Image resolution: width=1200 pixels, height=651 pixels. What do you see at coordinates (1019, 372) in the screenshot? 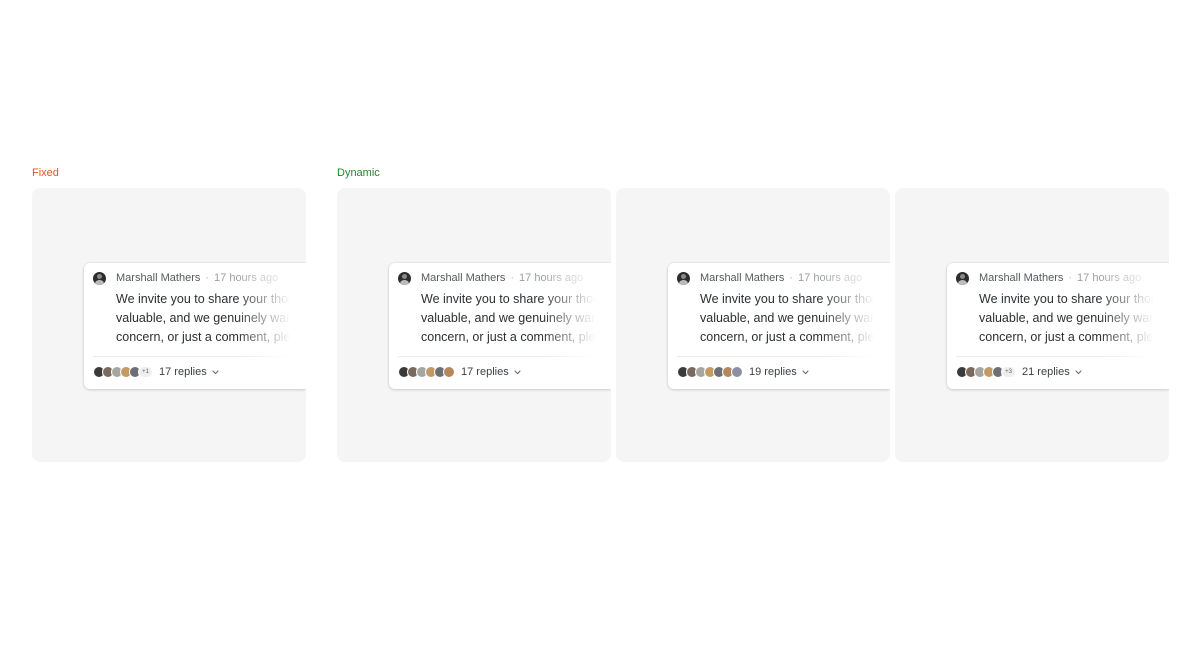
I see `comment-footer: +3 21 replies` at bounding box center [1019, 372].